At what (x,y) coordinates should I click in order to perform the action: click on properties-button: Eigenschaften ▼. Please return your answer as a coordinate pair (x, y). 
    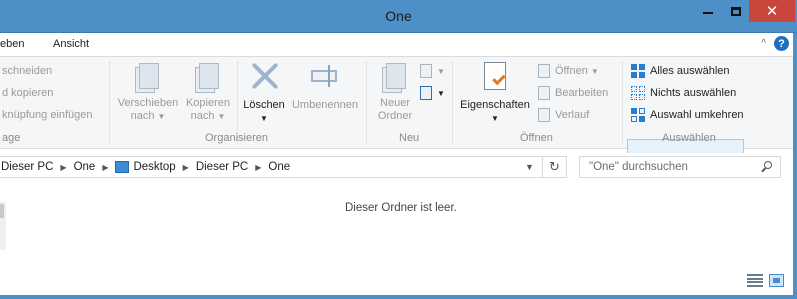
    Looking at the image, I should click on (495, 93).